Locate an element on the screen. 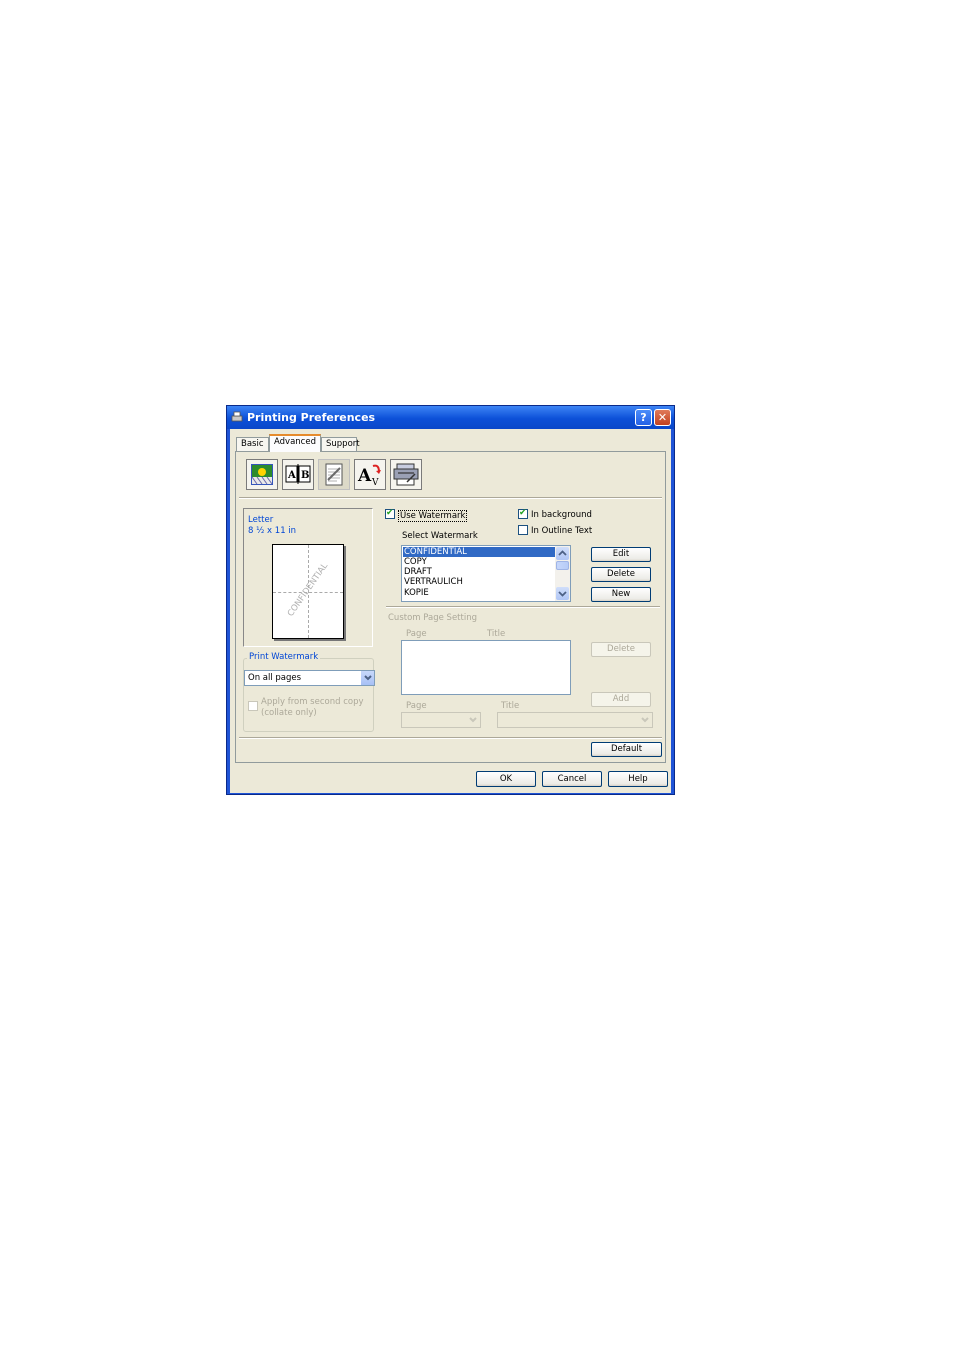  watermark-button is located at coordinates (334, 474).